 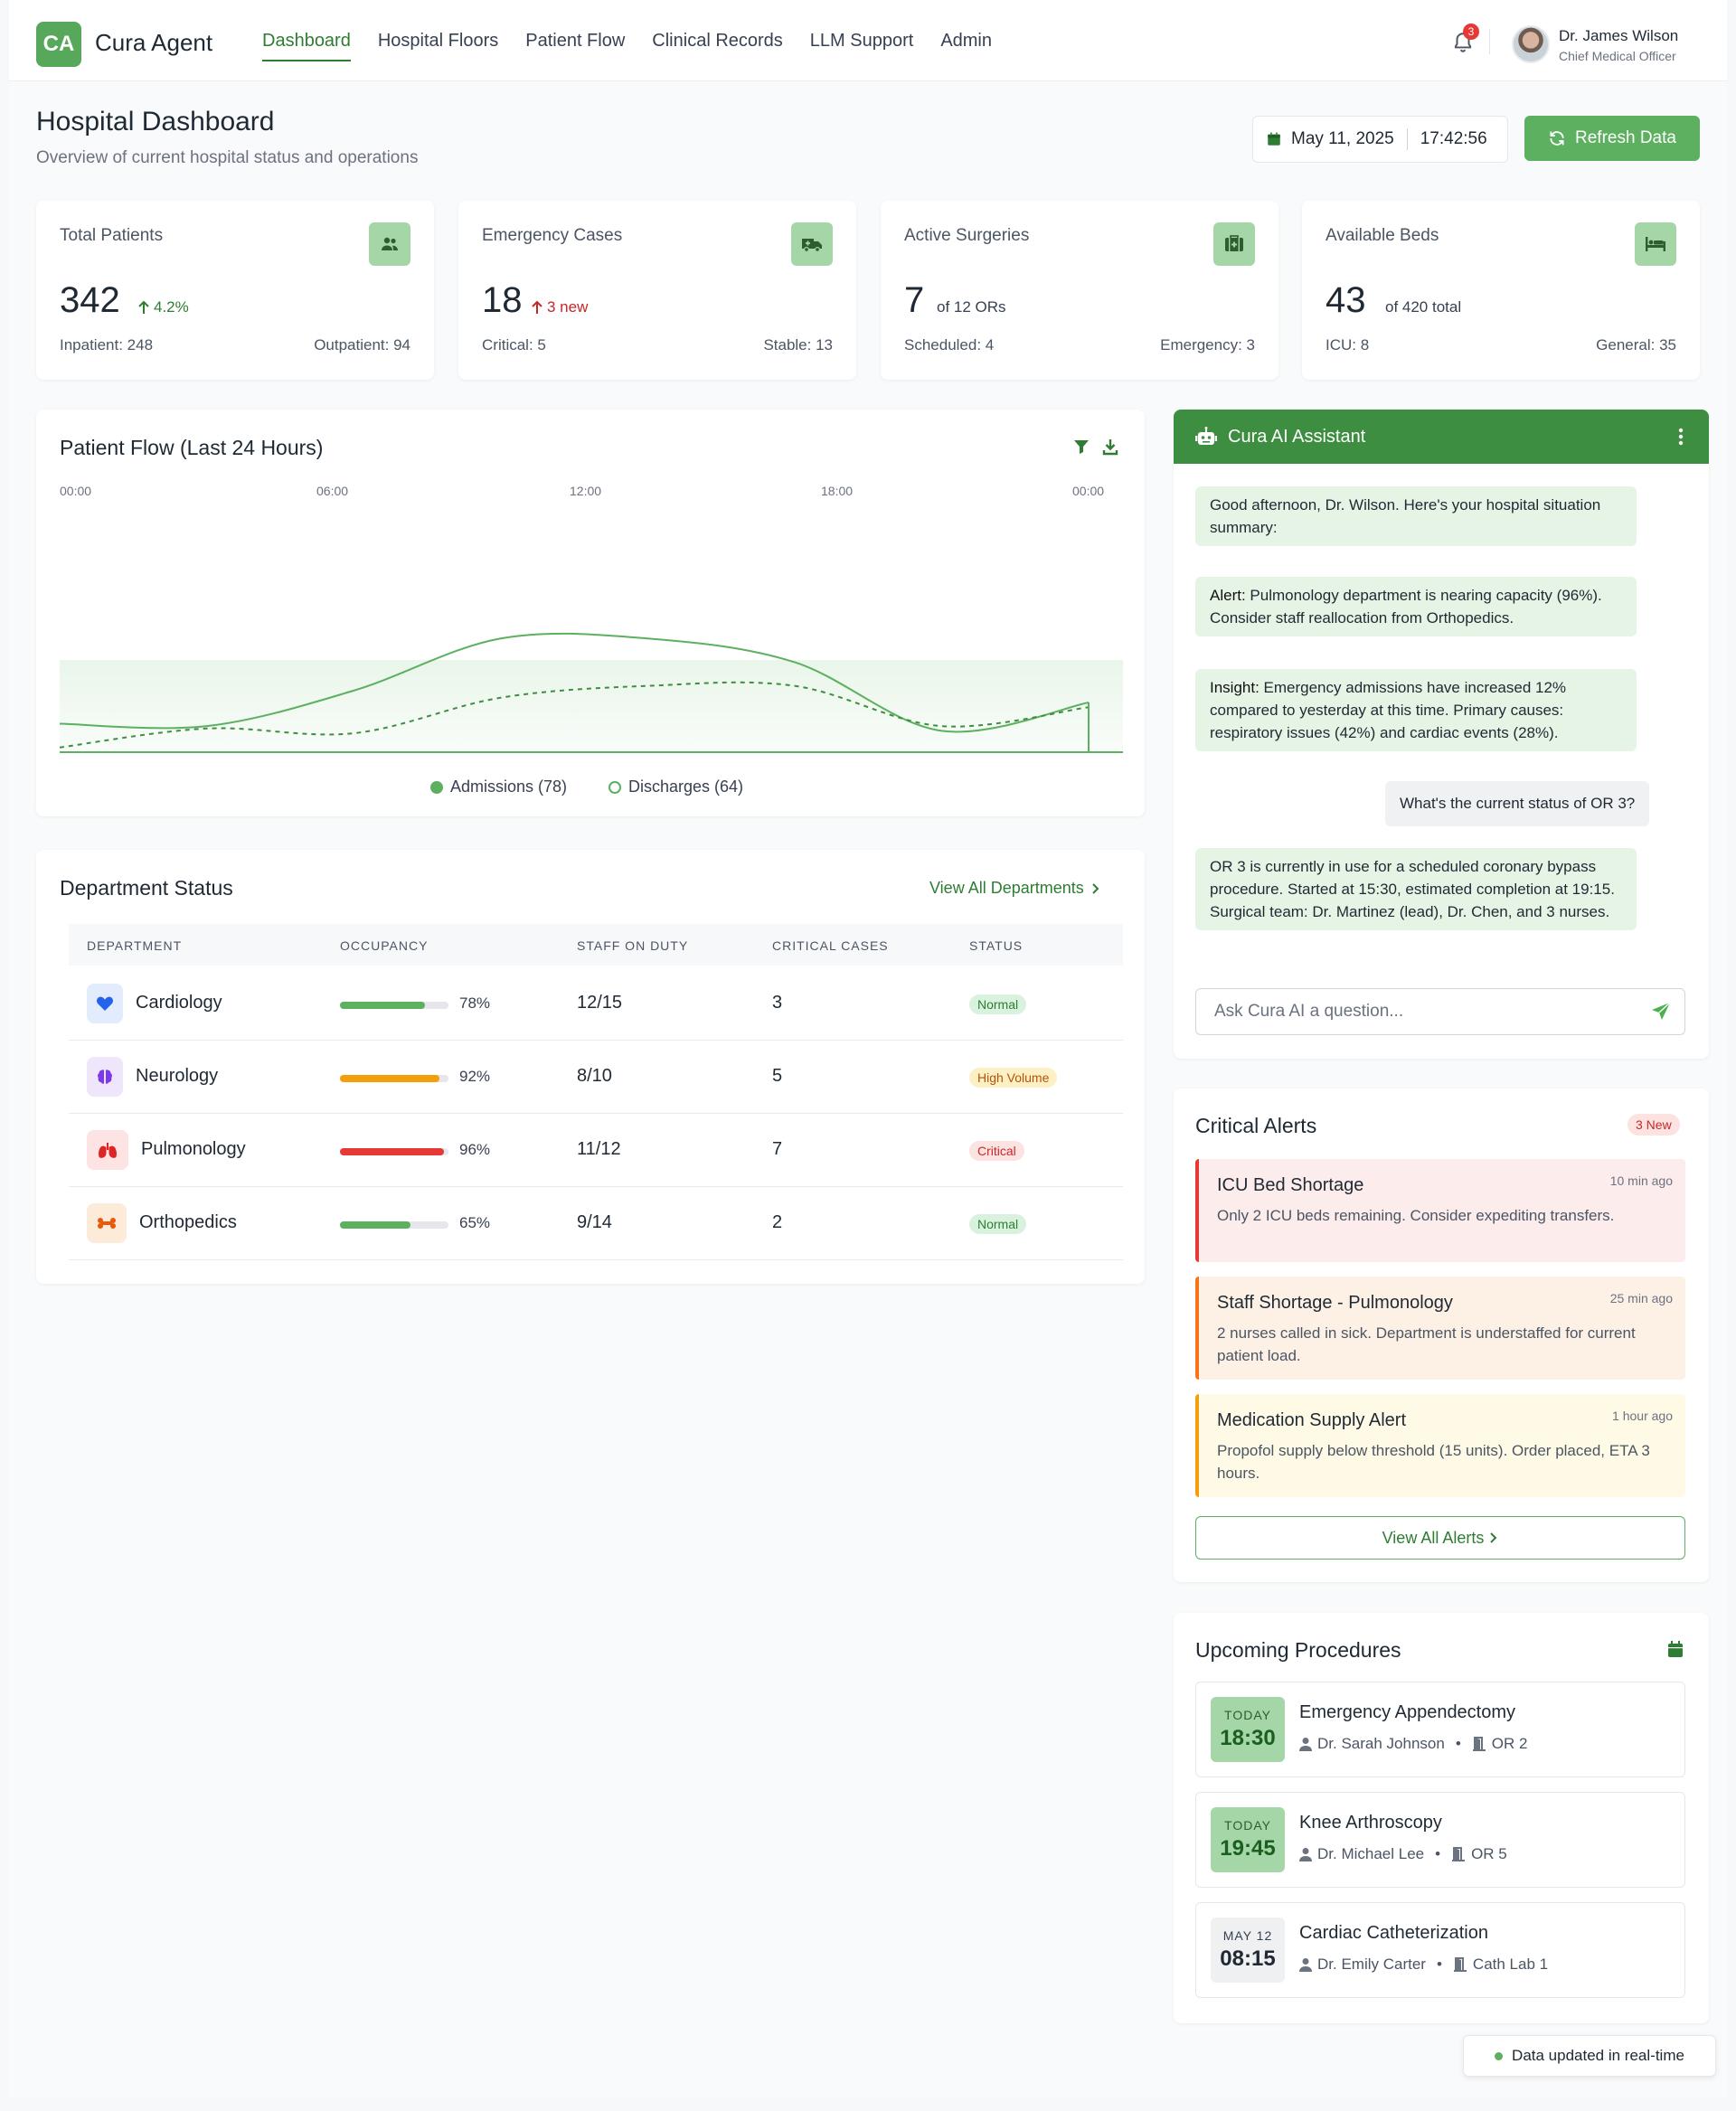 What do you see at coordinates (1557, 139) in the screenshot?
I see `refresh-icon` at bounding box center [1557, 139].